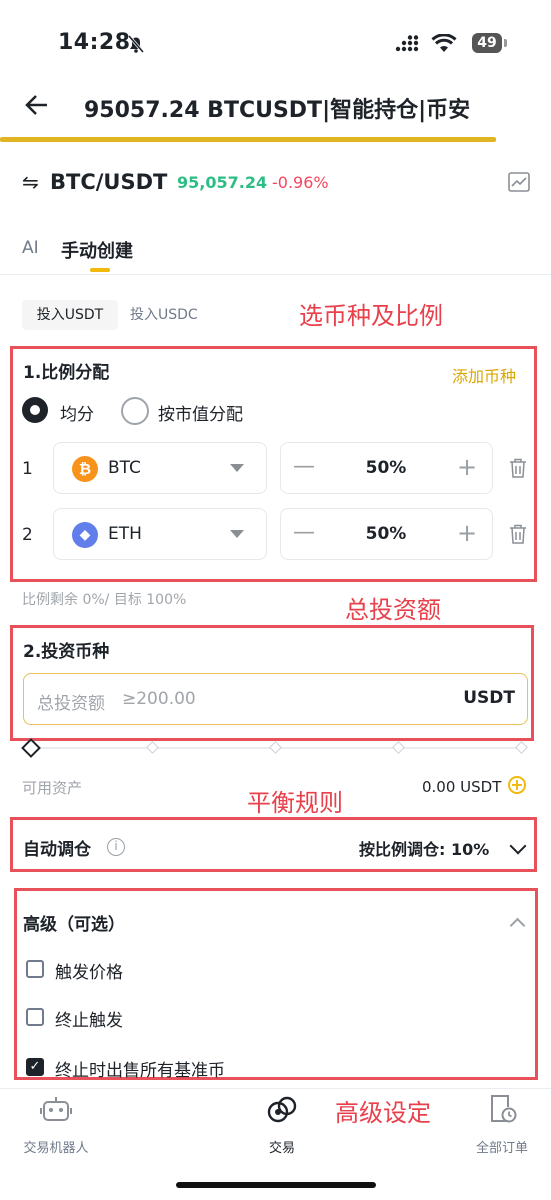 The image size is (551, 1200). I want to click on percent-stepper-eth: — 50% +, so click(386, 534).